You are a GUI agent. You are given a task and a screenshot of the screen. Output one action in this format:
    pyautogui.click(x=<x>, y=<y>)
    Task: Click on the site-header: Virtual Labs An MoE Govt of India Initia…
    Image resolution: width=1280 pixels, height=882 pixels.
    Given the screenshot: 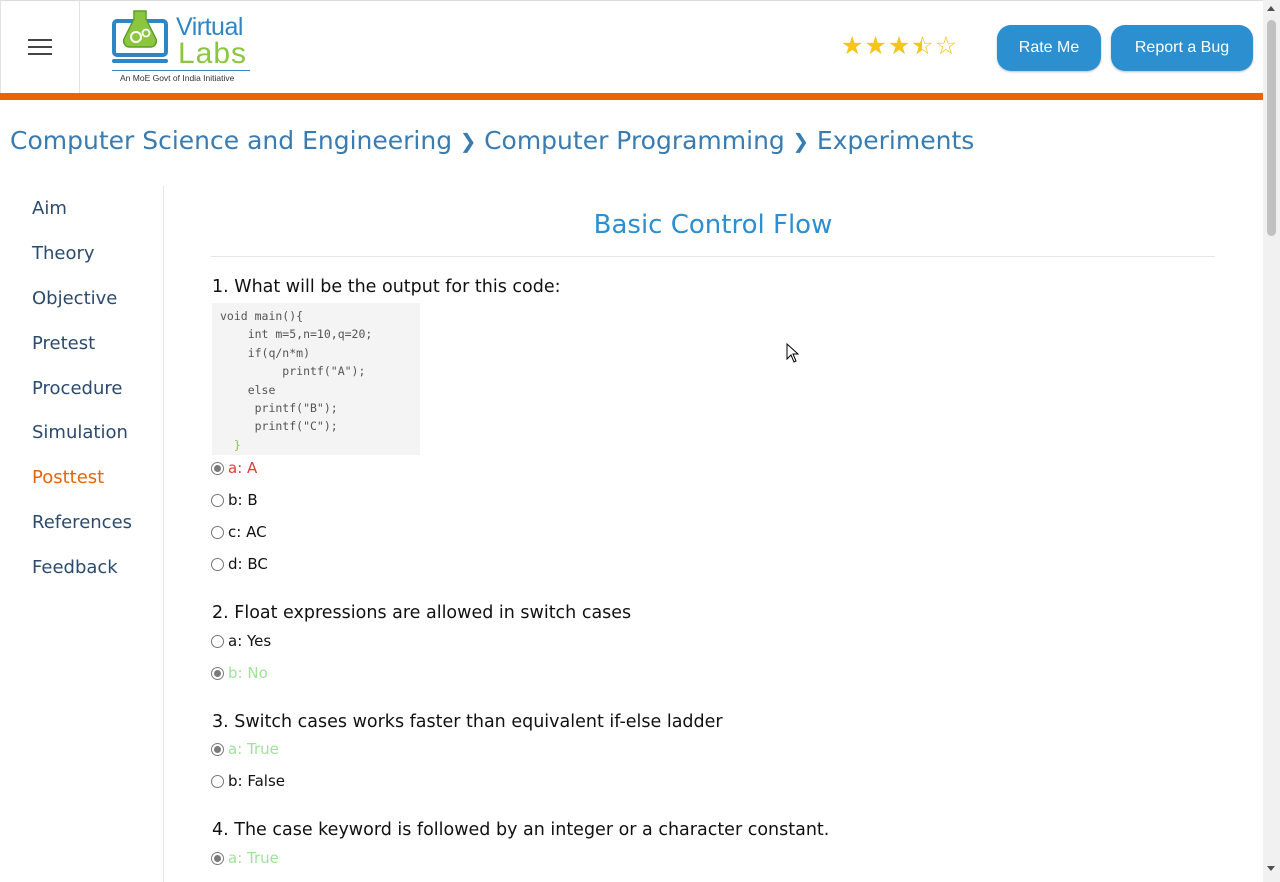 What is the action you would take?
    pyautogui.click(x=631, y=47)
    